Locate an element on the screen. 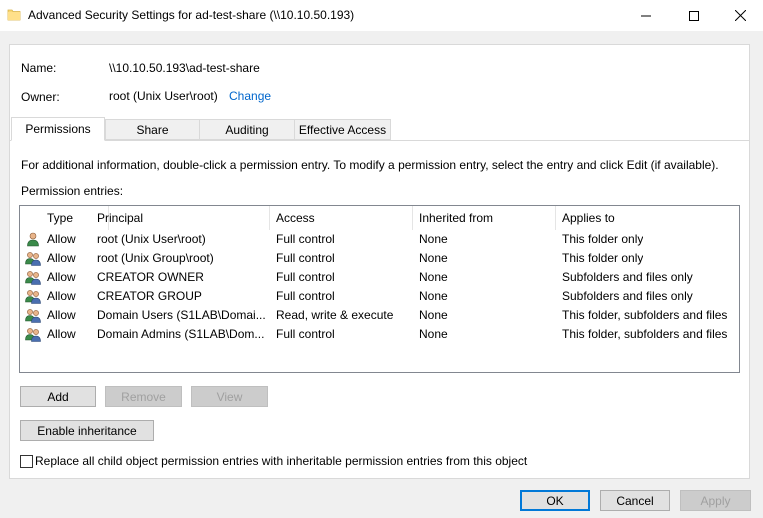 This screenshot has height=518, width=763. tab-strip-border is located at coordinates (379, 140).